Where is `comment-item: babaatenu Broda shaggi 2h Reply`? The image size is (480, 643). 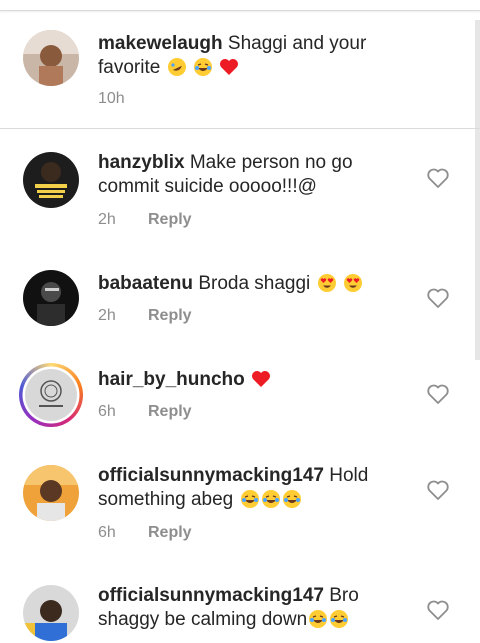
comment-item: babaatenu Broda shaggi 2h Reply is located at coordinates (240, 300).